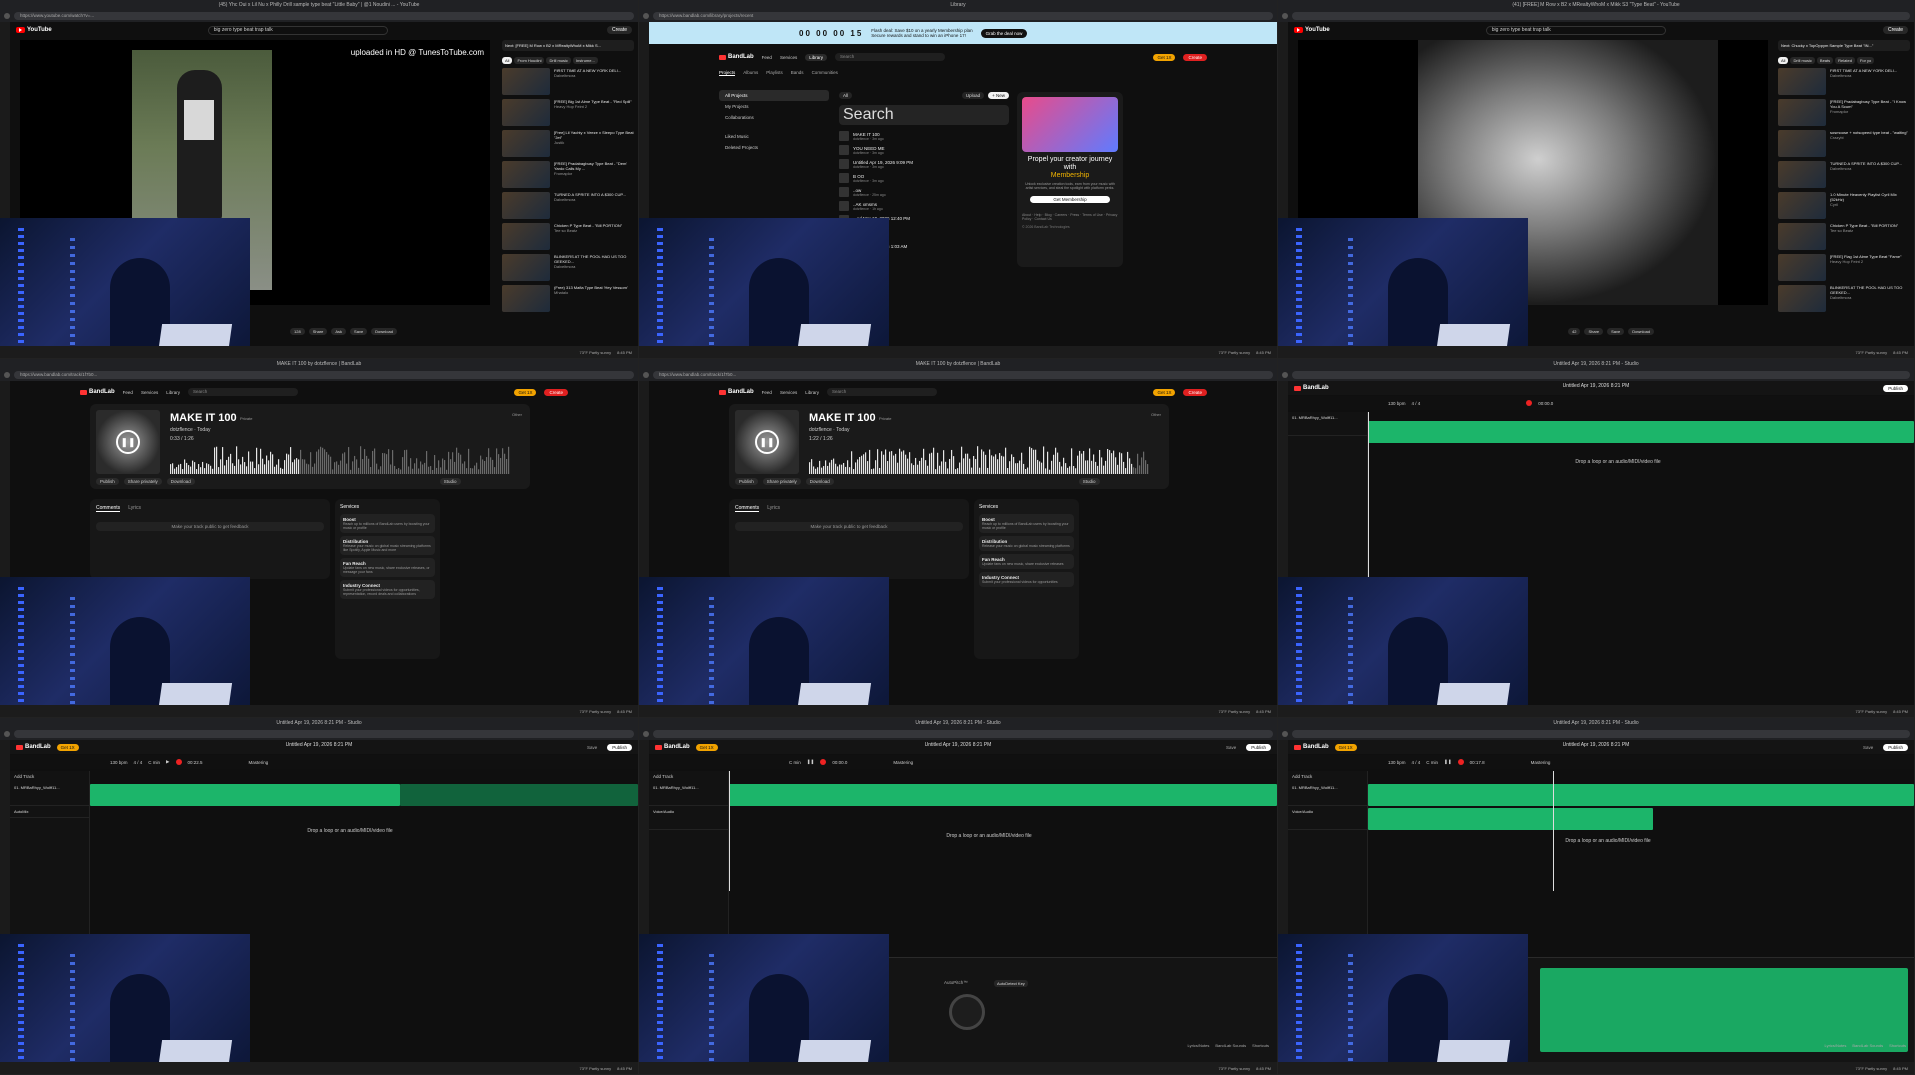 This screenshot has height=1075, width=1915. I want to click on share-button: Share, so click(1594, 331).